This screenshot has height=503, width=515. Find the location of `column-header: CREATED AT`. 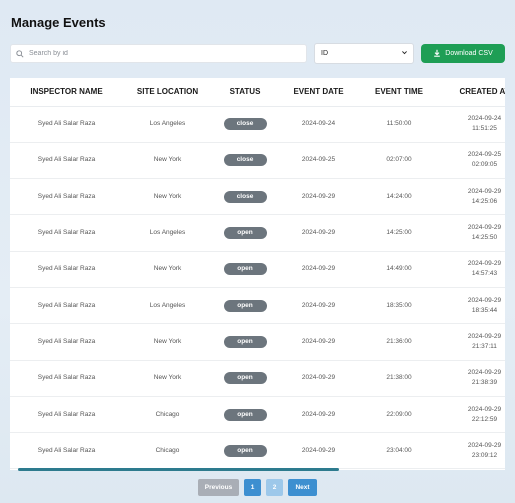

column-header: CREATED AT is located at coordinates (472, 92).